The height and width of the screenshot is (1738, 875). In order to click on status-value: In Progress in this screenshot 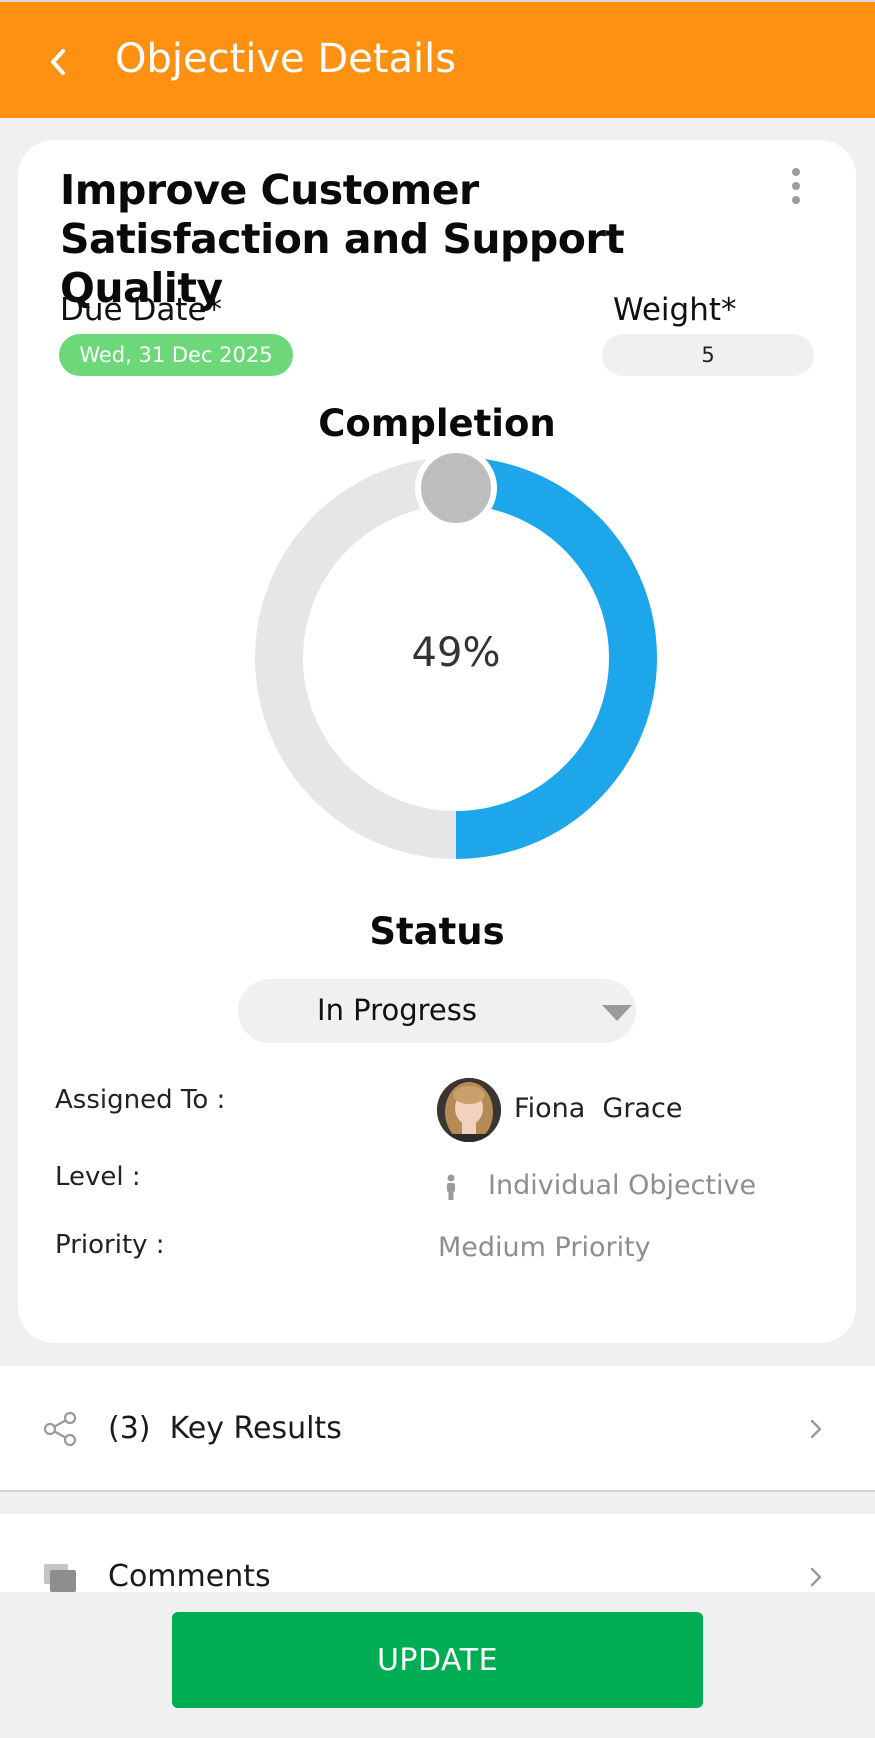, I will do `click(397, 1010)`.